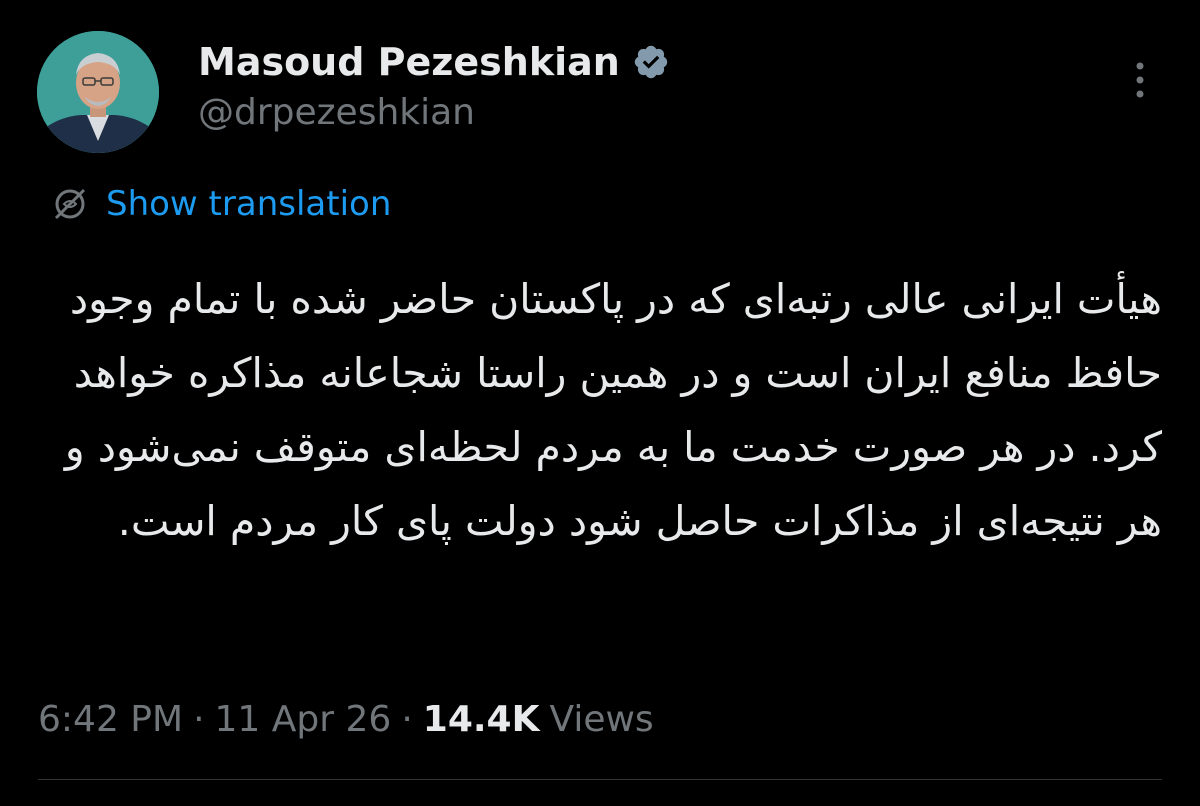 The width and height of the screenshot is (1200, 806). I want to click on views-count: 14.4K, so click(481, 719).